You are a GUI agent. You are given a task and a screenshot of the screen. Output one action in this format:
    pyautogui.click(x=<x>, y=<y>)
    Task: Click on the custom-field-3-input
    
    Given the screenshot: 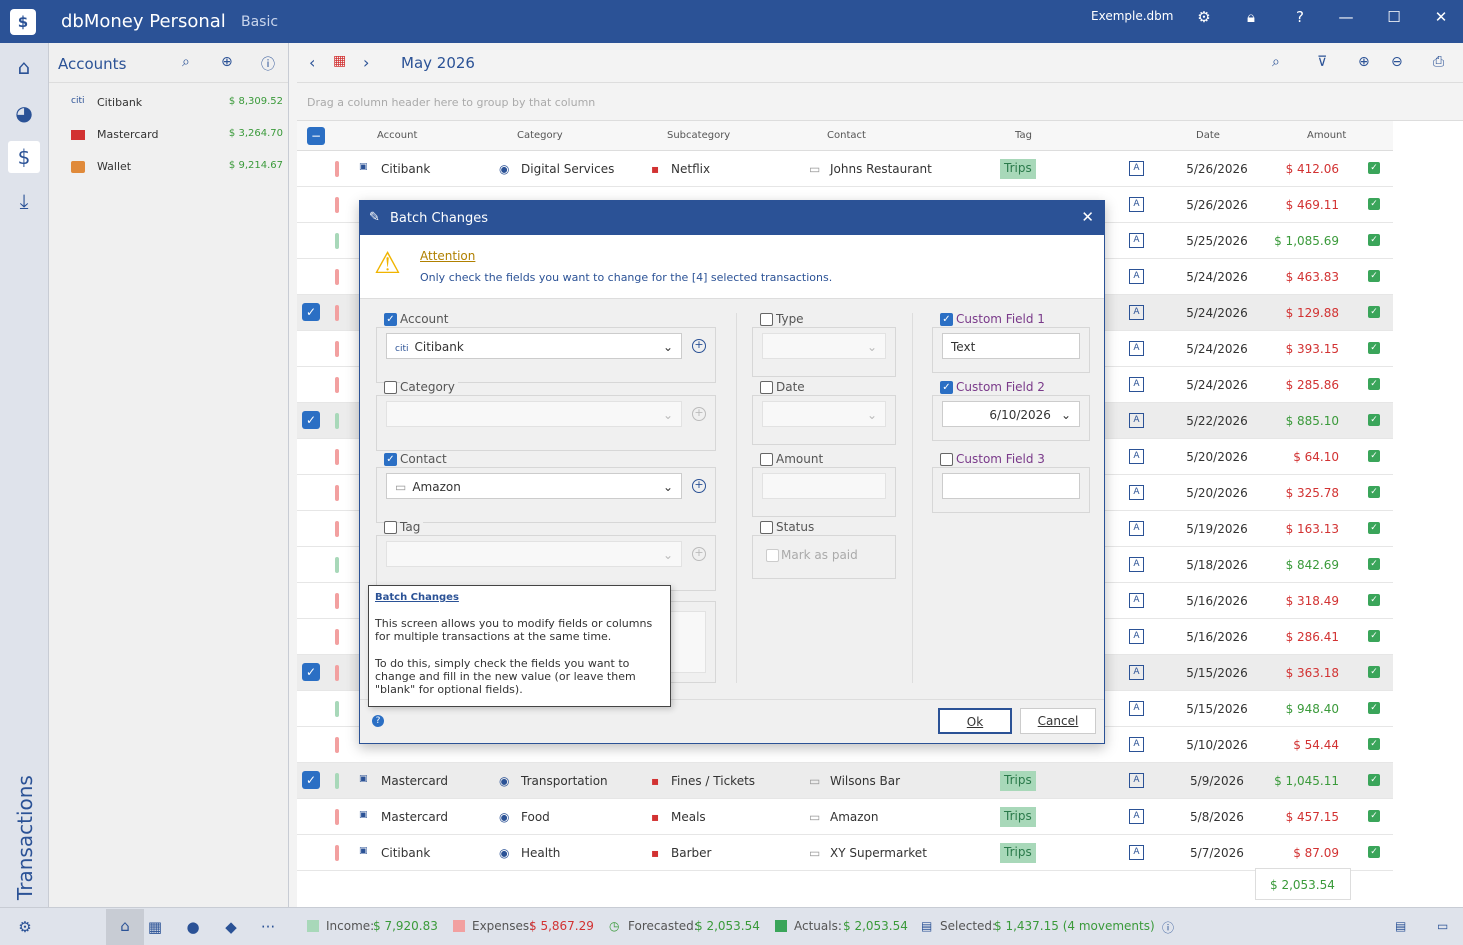 What is the action you would take?
    pyautogui.click(x=1011, y=486)
    